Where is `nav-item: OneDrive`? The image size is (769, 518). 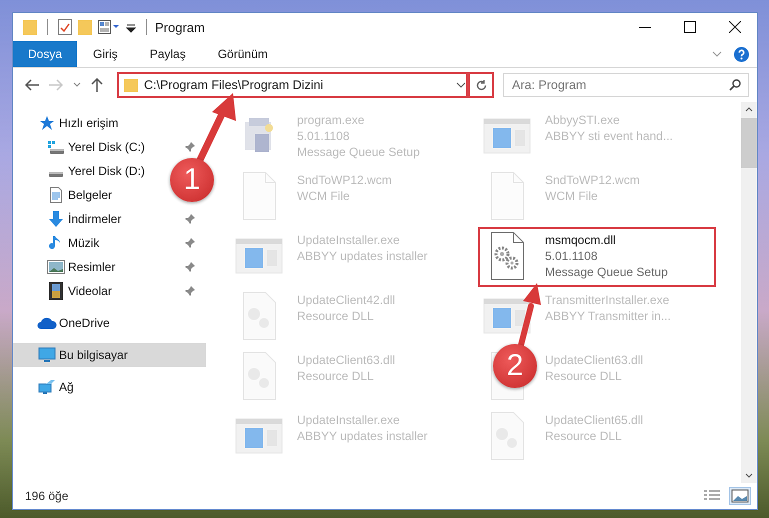
nav-item: OneDrive is located at coordinates (109, 323).